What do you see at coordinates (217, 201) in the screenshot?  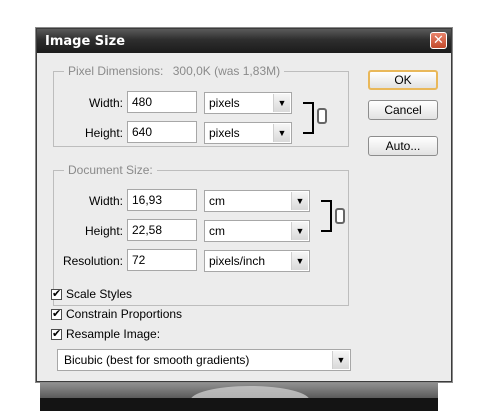 I see `doc-width-unit: cm` at bounding box center [217, 201].